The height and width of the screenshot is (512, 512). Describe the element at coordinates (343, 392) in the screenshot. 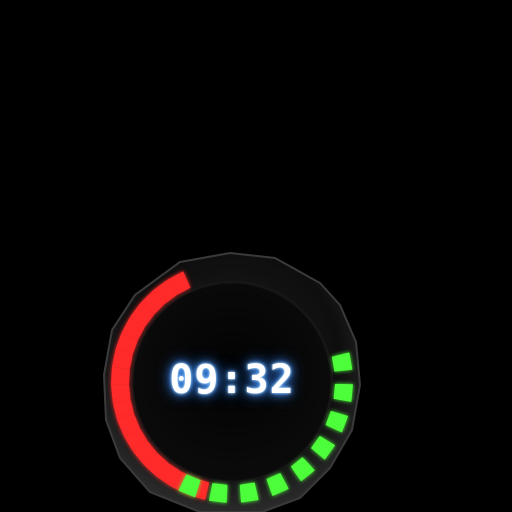

I see `green-progress-segment` at that location.